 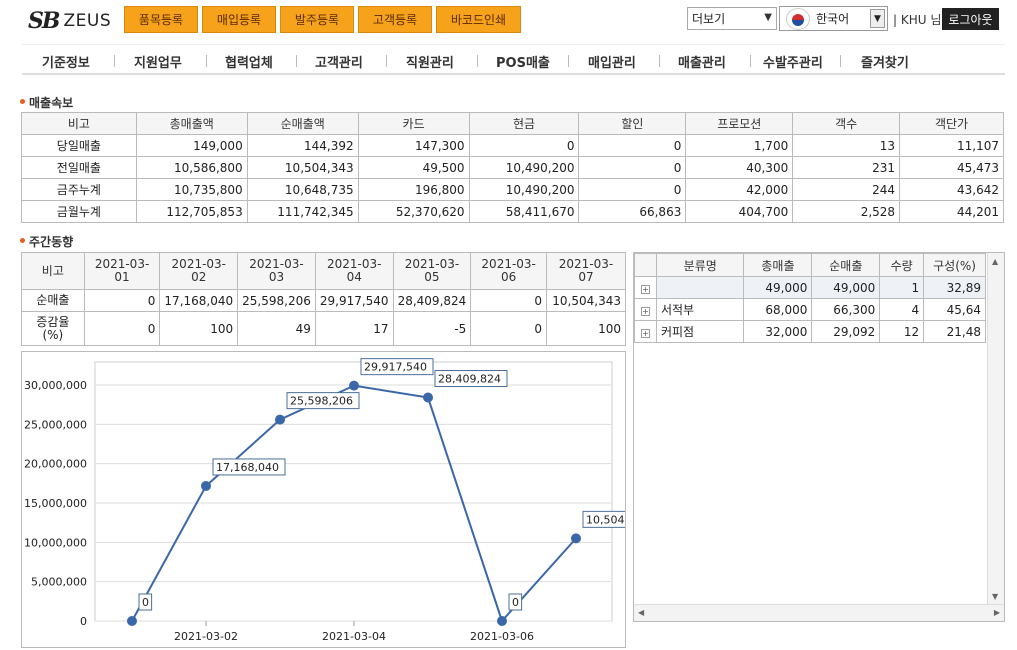 What do you see at coordinates (191, 211) in the screenshot?
I see `table-cell: 112,705,853` at bounding box center [191, 211].